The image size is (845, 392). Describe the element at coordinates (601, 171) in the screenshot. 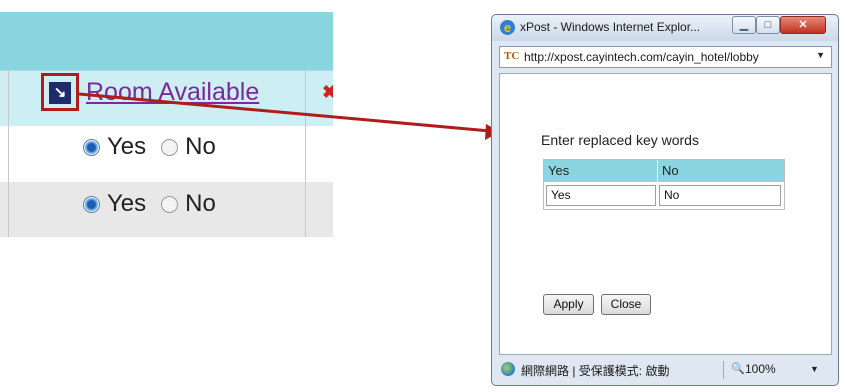

I see `column-header-yes: Yes` at that location.